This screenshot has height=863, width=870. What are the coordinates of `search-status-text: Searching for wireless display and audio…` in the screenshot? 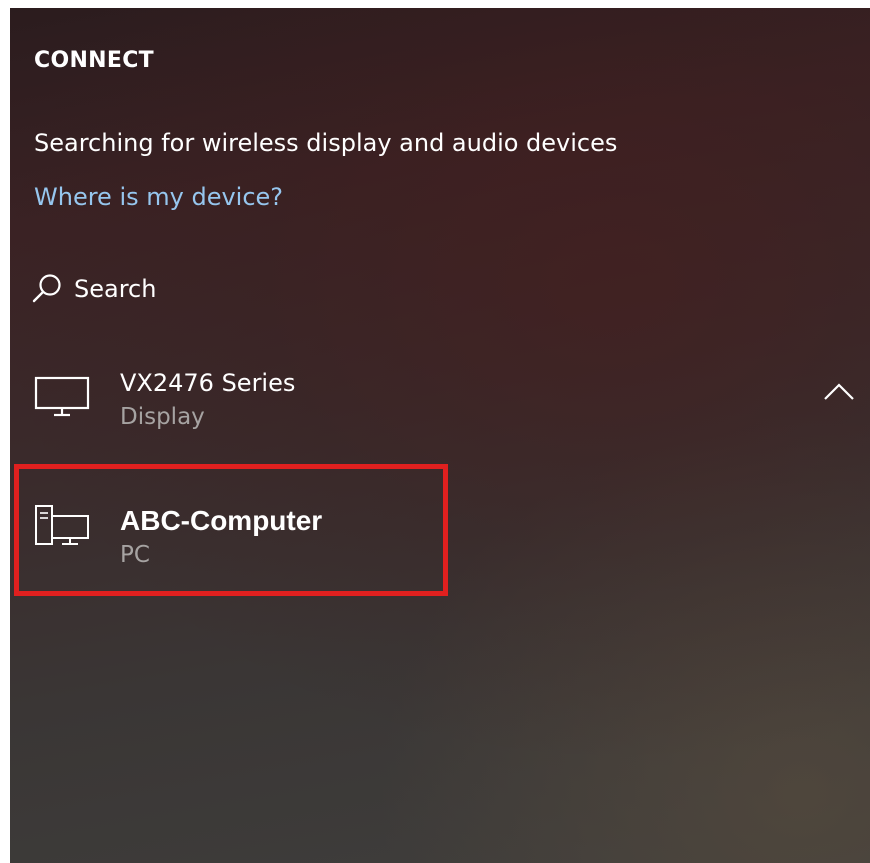 It's located at (326, 143).